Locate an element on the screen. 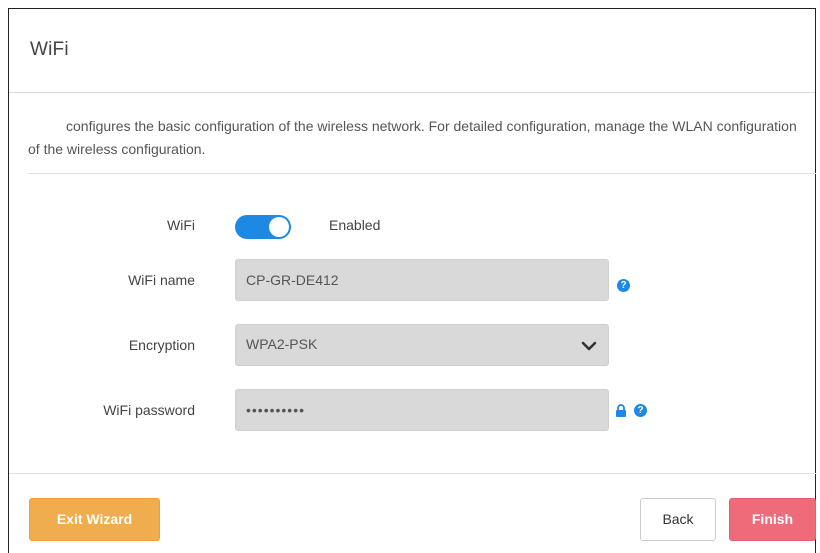  dialog-header is located at coordinates (412, 51).